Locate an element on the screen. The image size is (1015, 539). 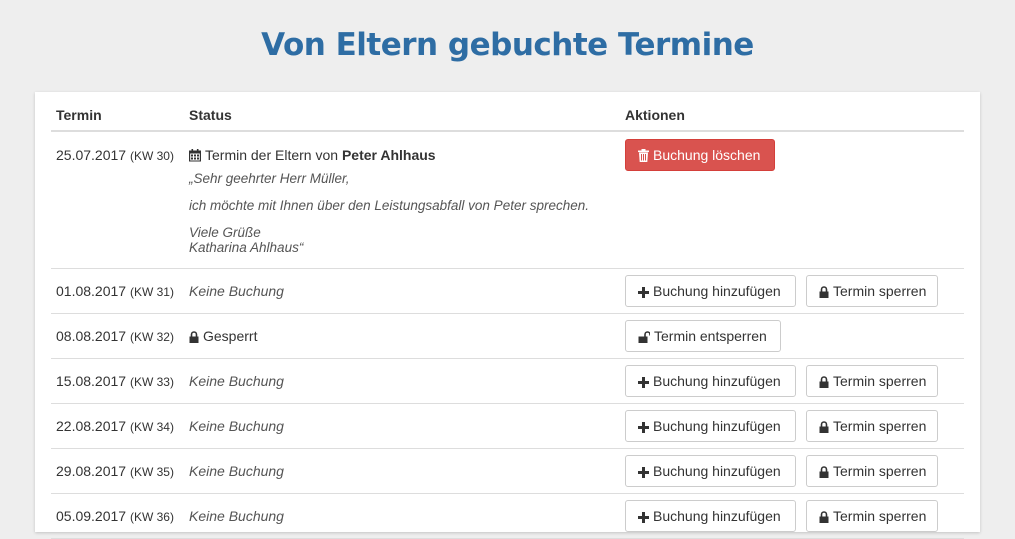
row-date-cell: 29.08.2017 (KW 35) is located at coordinates (115, 471).